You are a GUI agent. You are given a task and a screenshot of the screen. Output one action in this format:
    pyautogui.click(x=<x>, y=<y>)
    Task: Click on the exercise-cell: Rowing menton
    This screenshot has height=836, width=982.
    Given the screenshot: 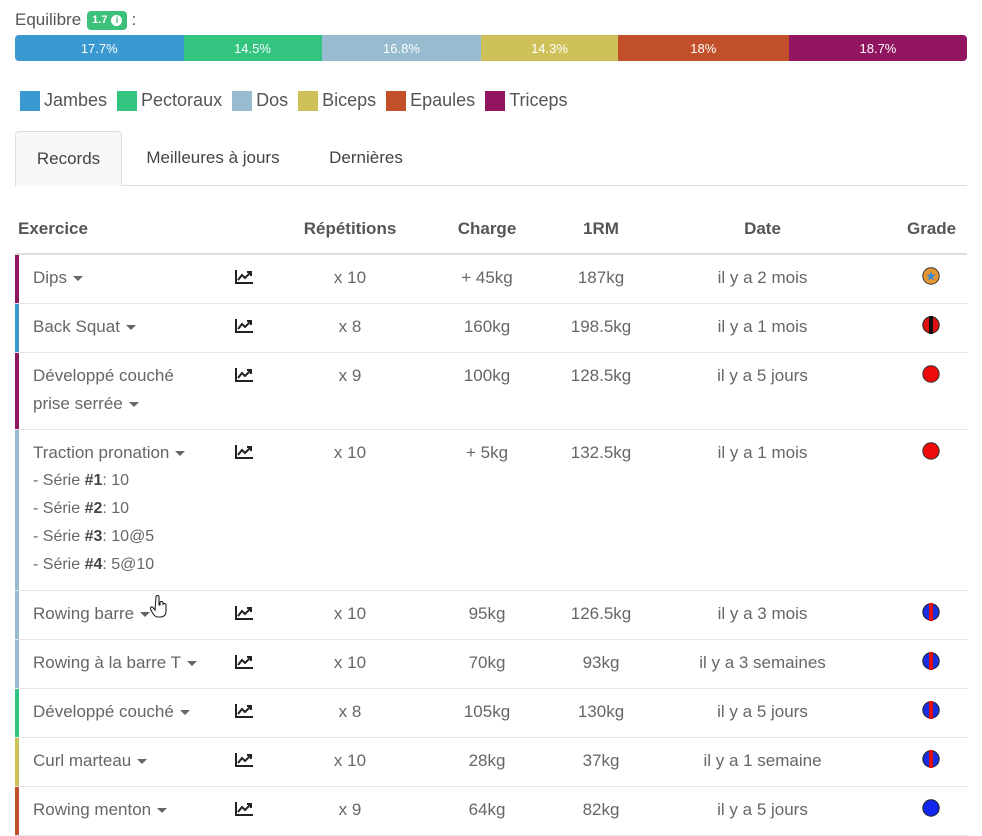 What is the action you would take?
    pyautogui.click(x=128, y=810)
    